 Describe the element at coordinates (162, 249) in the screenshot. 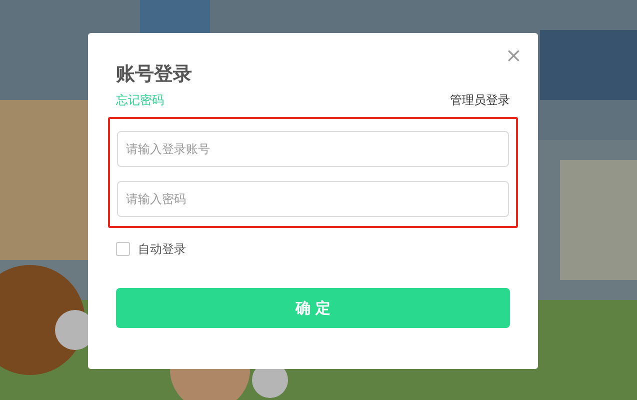

I see `checkbox-label: 自动登录` at that location.